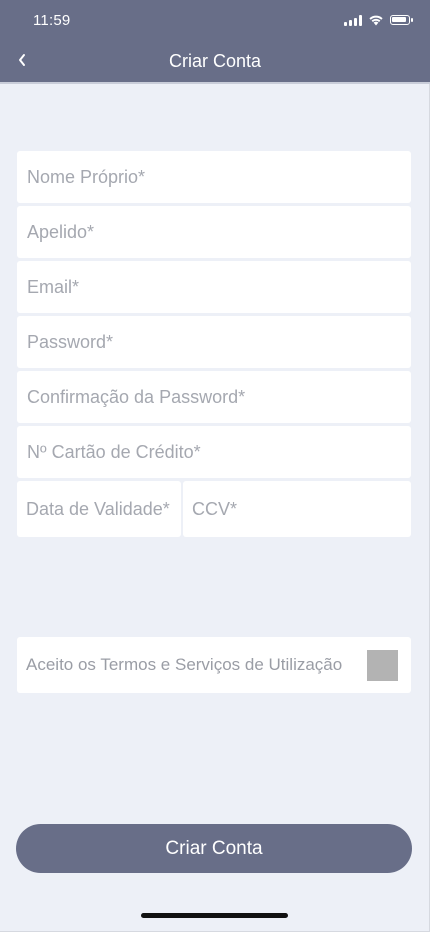 The width and height of the screenshot is (430, 932). I want to click on status-icons, so click(378, 20).